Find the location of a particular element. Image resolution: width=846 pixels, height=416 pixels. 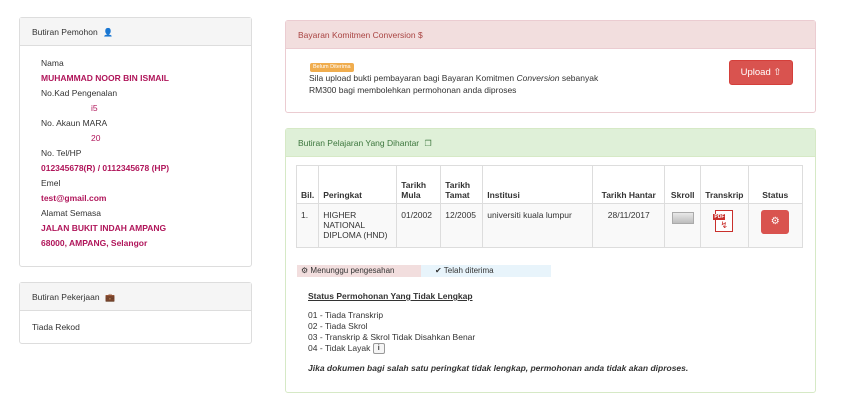

col-skroll: Skroll is located at coordinates (683, 184).